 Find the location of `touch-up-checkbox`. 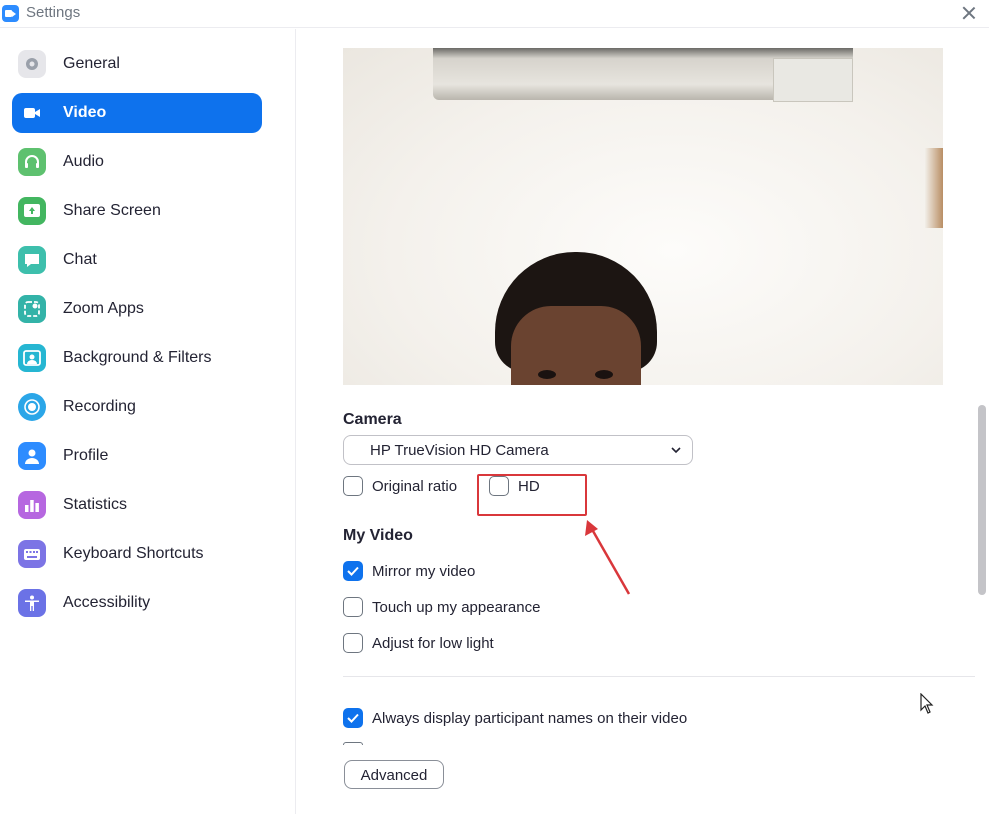

touch-up-checkbox is located at coordinates (353, 607).